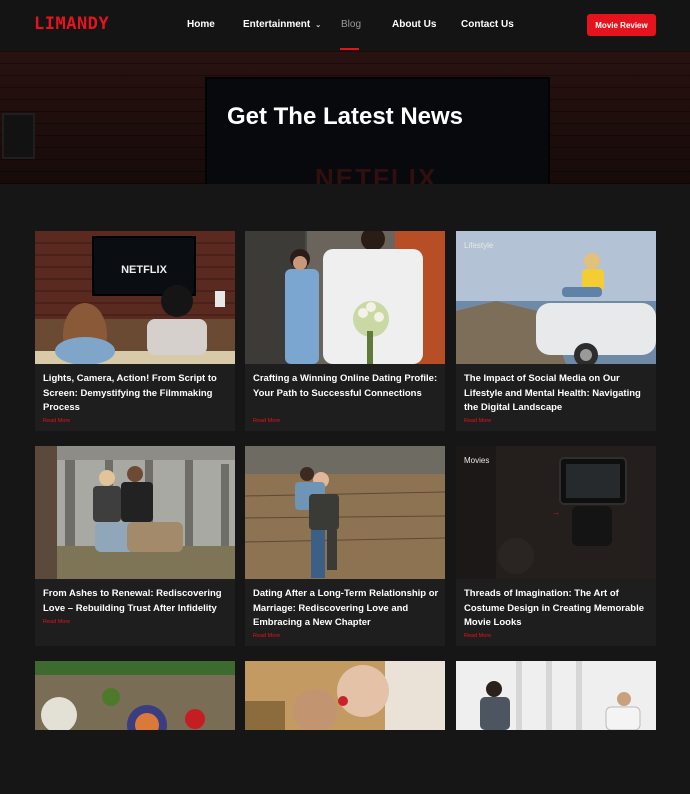  Describe the element at coordinates (351, 24) in the screenshot. I see `nav-blog: Blog` at that location.